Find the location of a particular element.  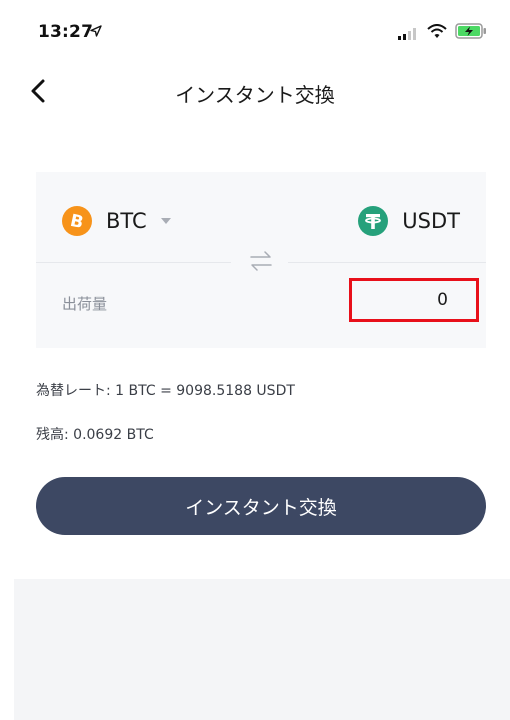

rate-value: 1 BTC = 9098.5188 USDT is located at coordinates (205, 391).